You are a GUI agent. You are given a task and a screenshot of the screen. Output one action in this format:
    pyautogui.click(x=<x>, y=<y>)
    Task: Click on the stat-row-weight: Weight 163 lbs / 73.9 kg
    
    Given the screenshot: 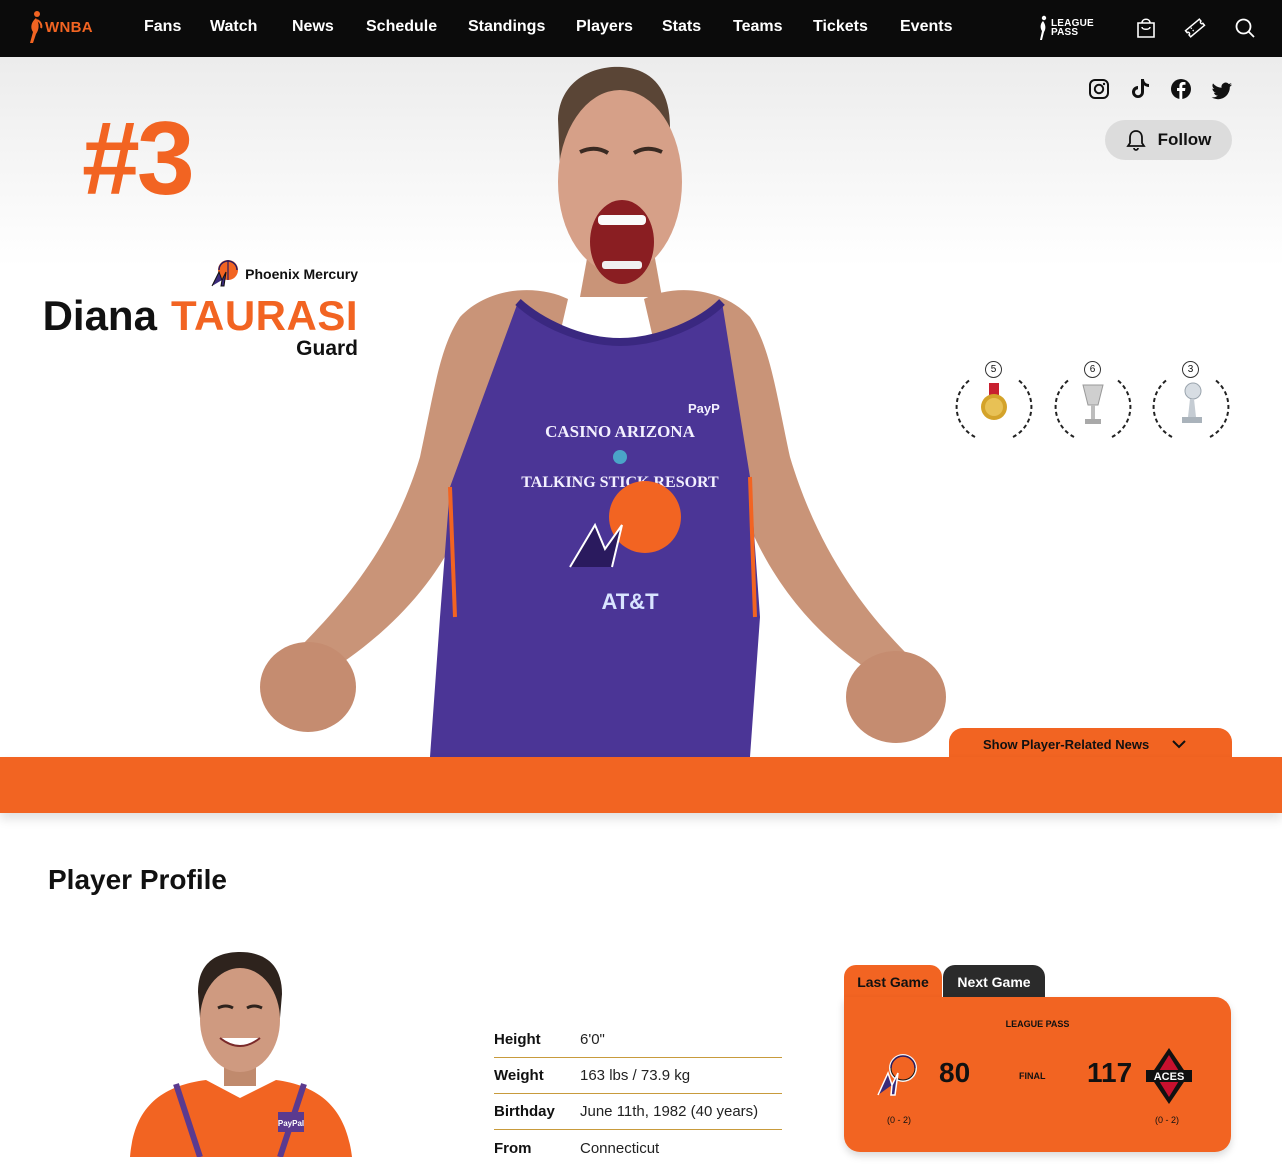 What is the action you would take?
    pyautogui.click(x=638, y=1076)
    